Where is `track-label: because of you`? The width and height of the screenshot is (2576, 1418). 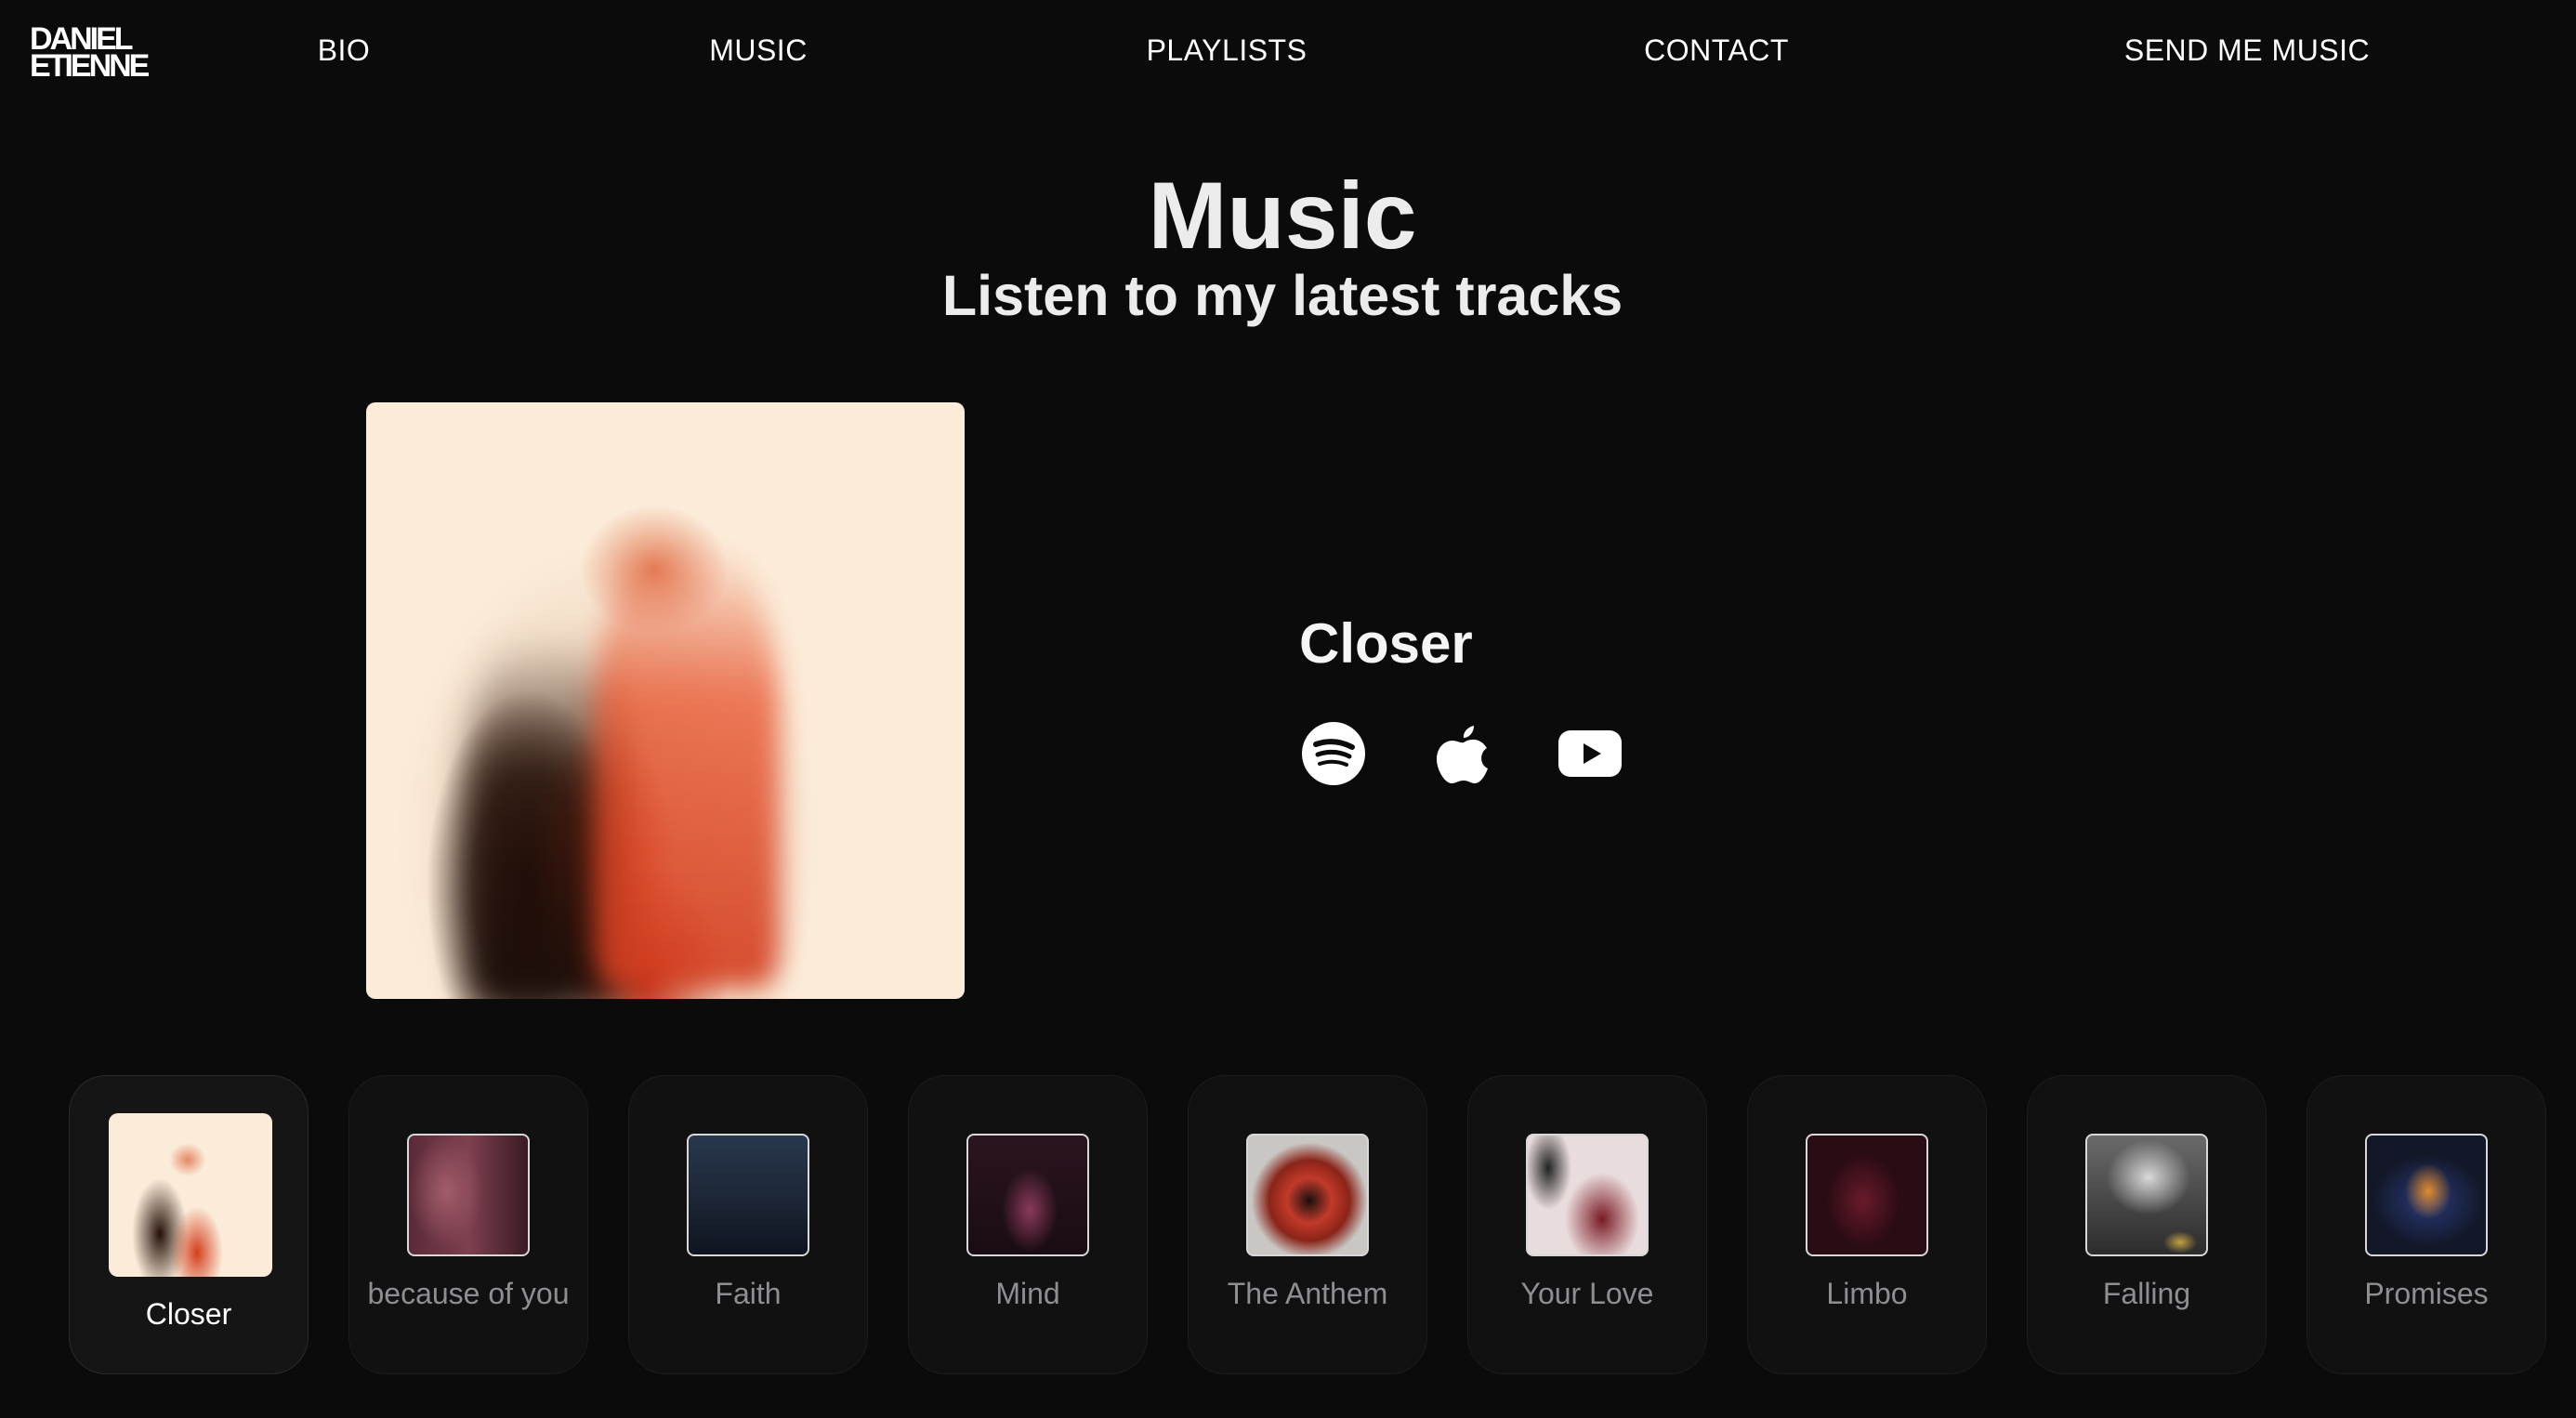 track-label: because of you is located at coordinates (468, 1294).